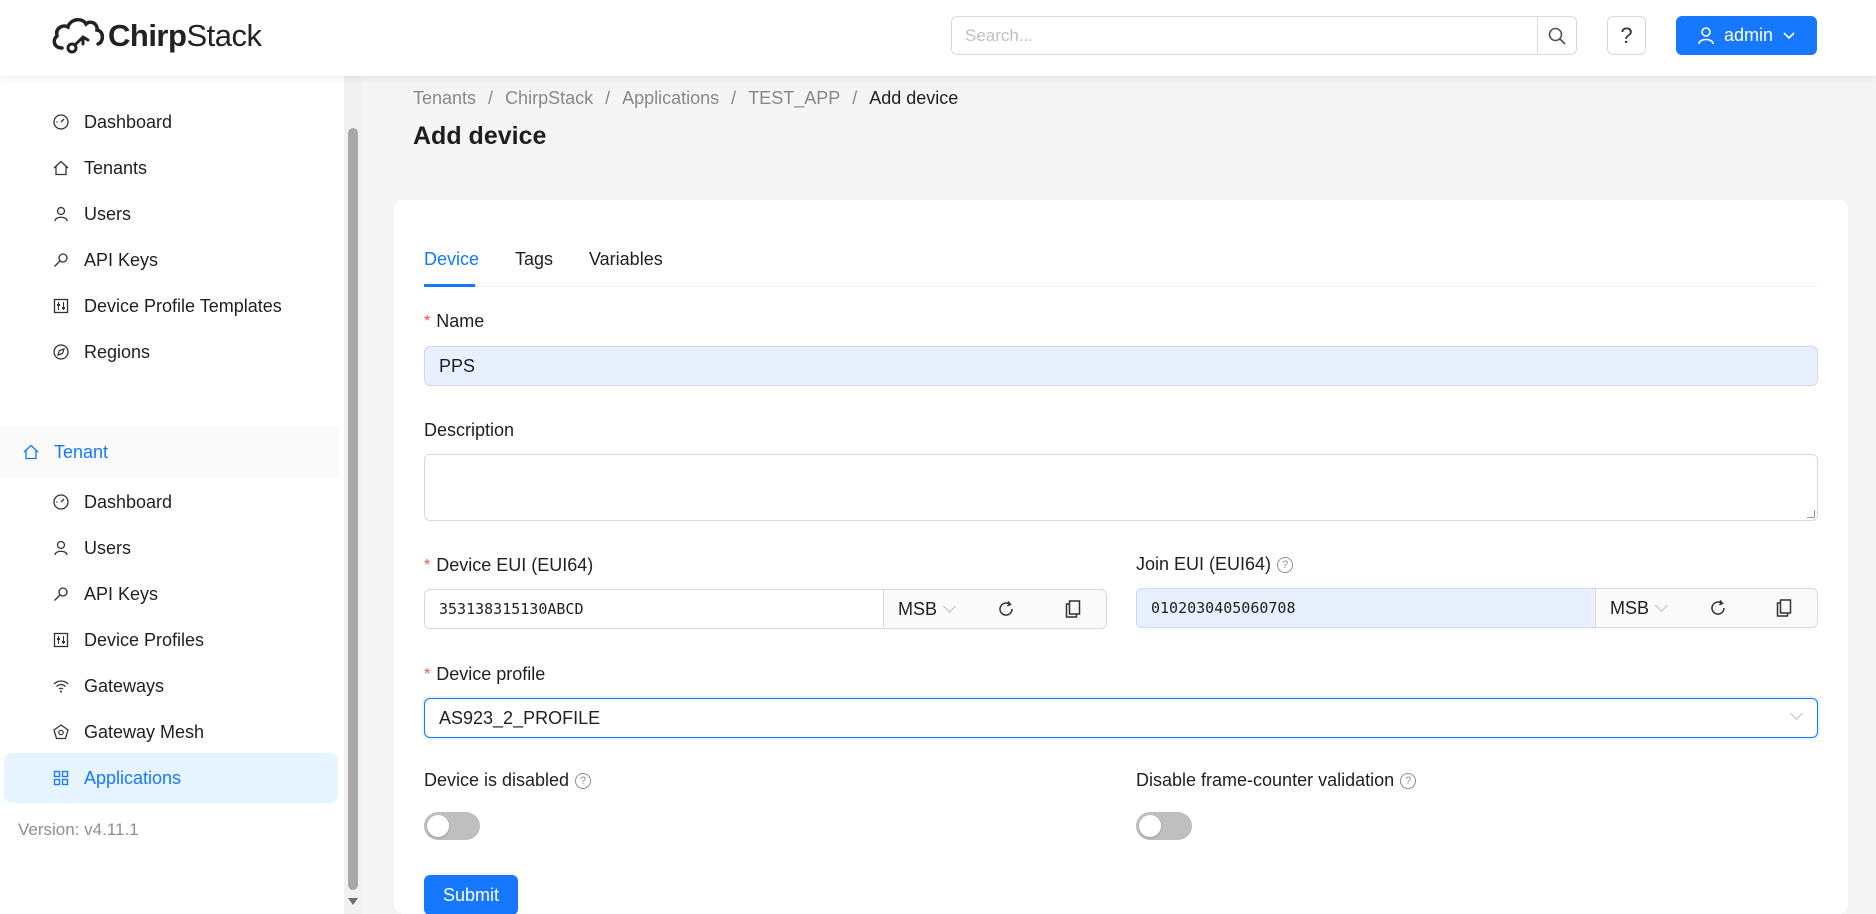  I want to click on sidebar-item-gateway-mesh: Gateway Mesh, so click(169, 732).